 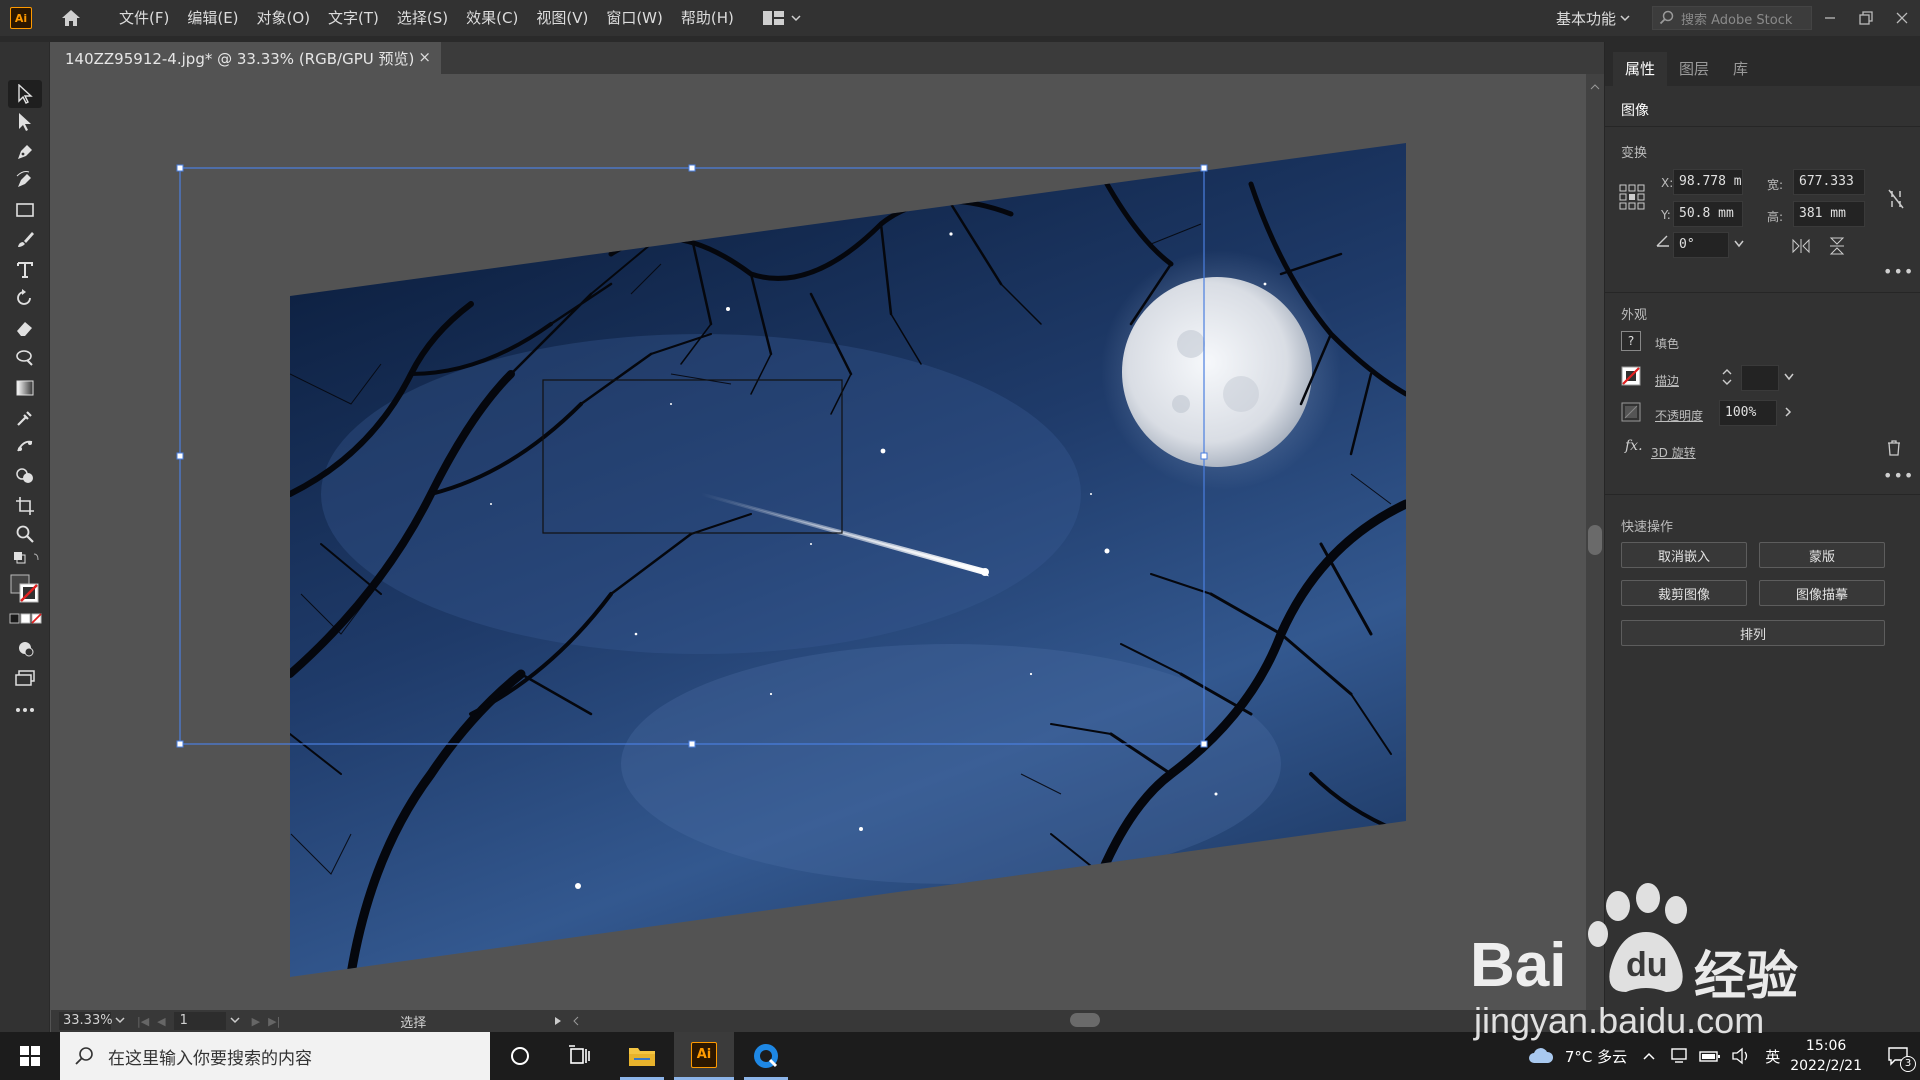 I want to click on network-icon, so click(x=1679, y=1056).